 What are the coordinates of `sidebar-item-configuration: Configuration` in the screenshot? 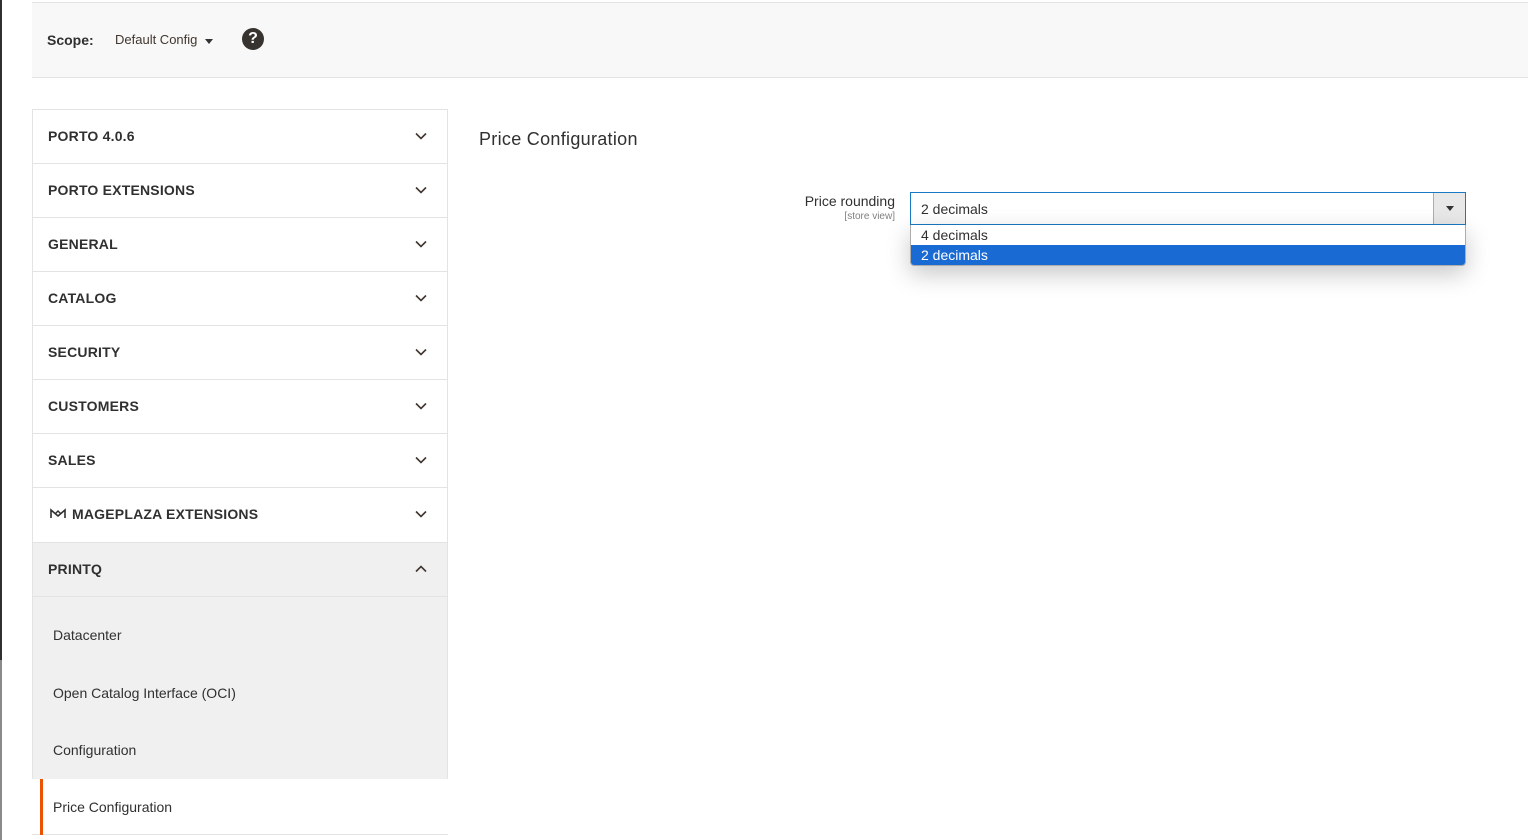 It's located at (94, 750).